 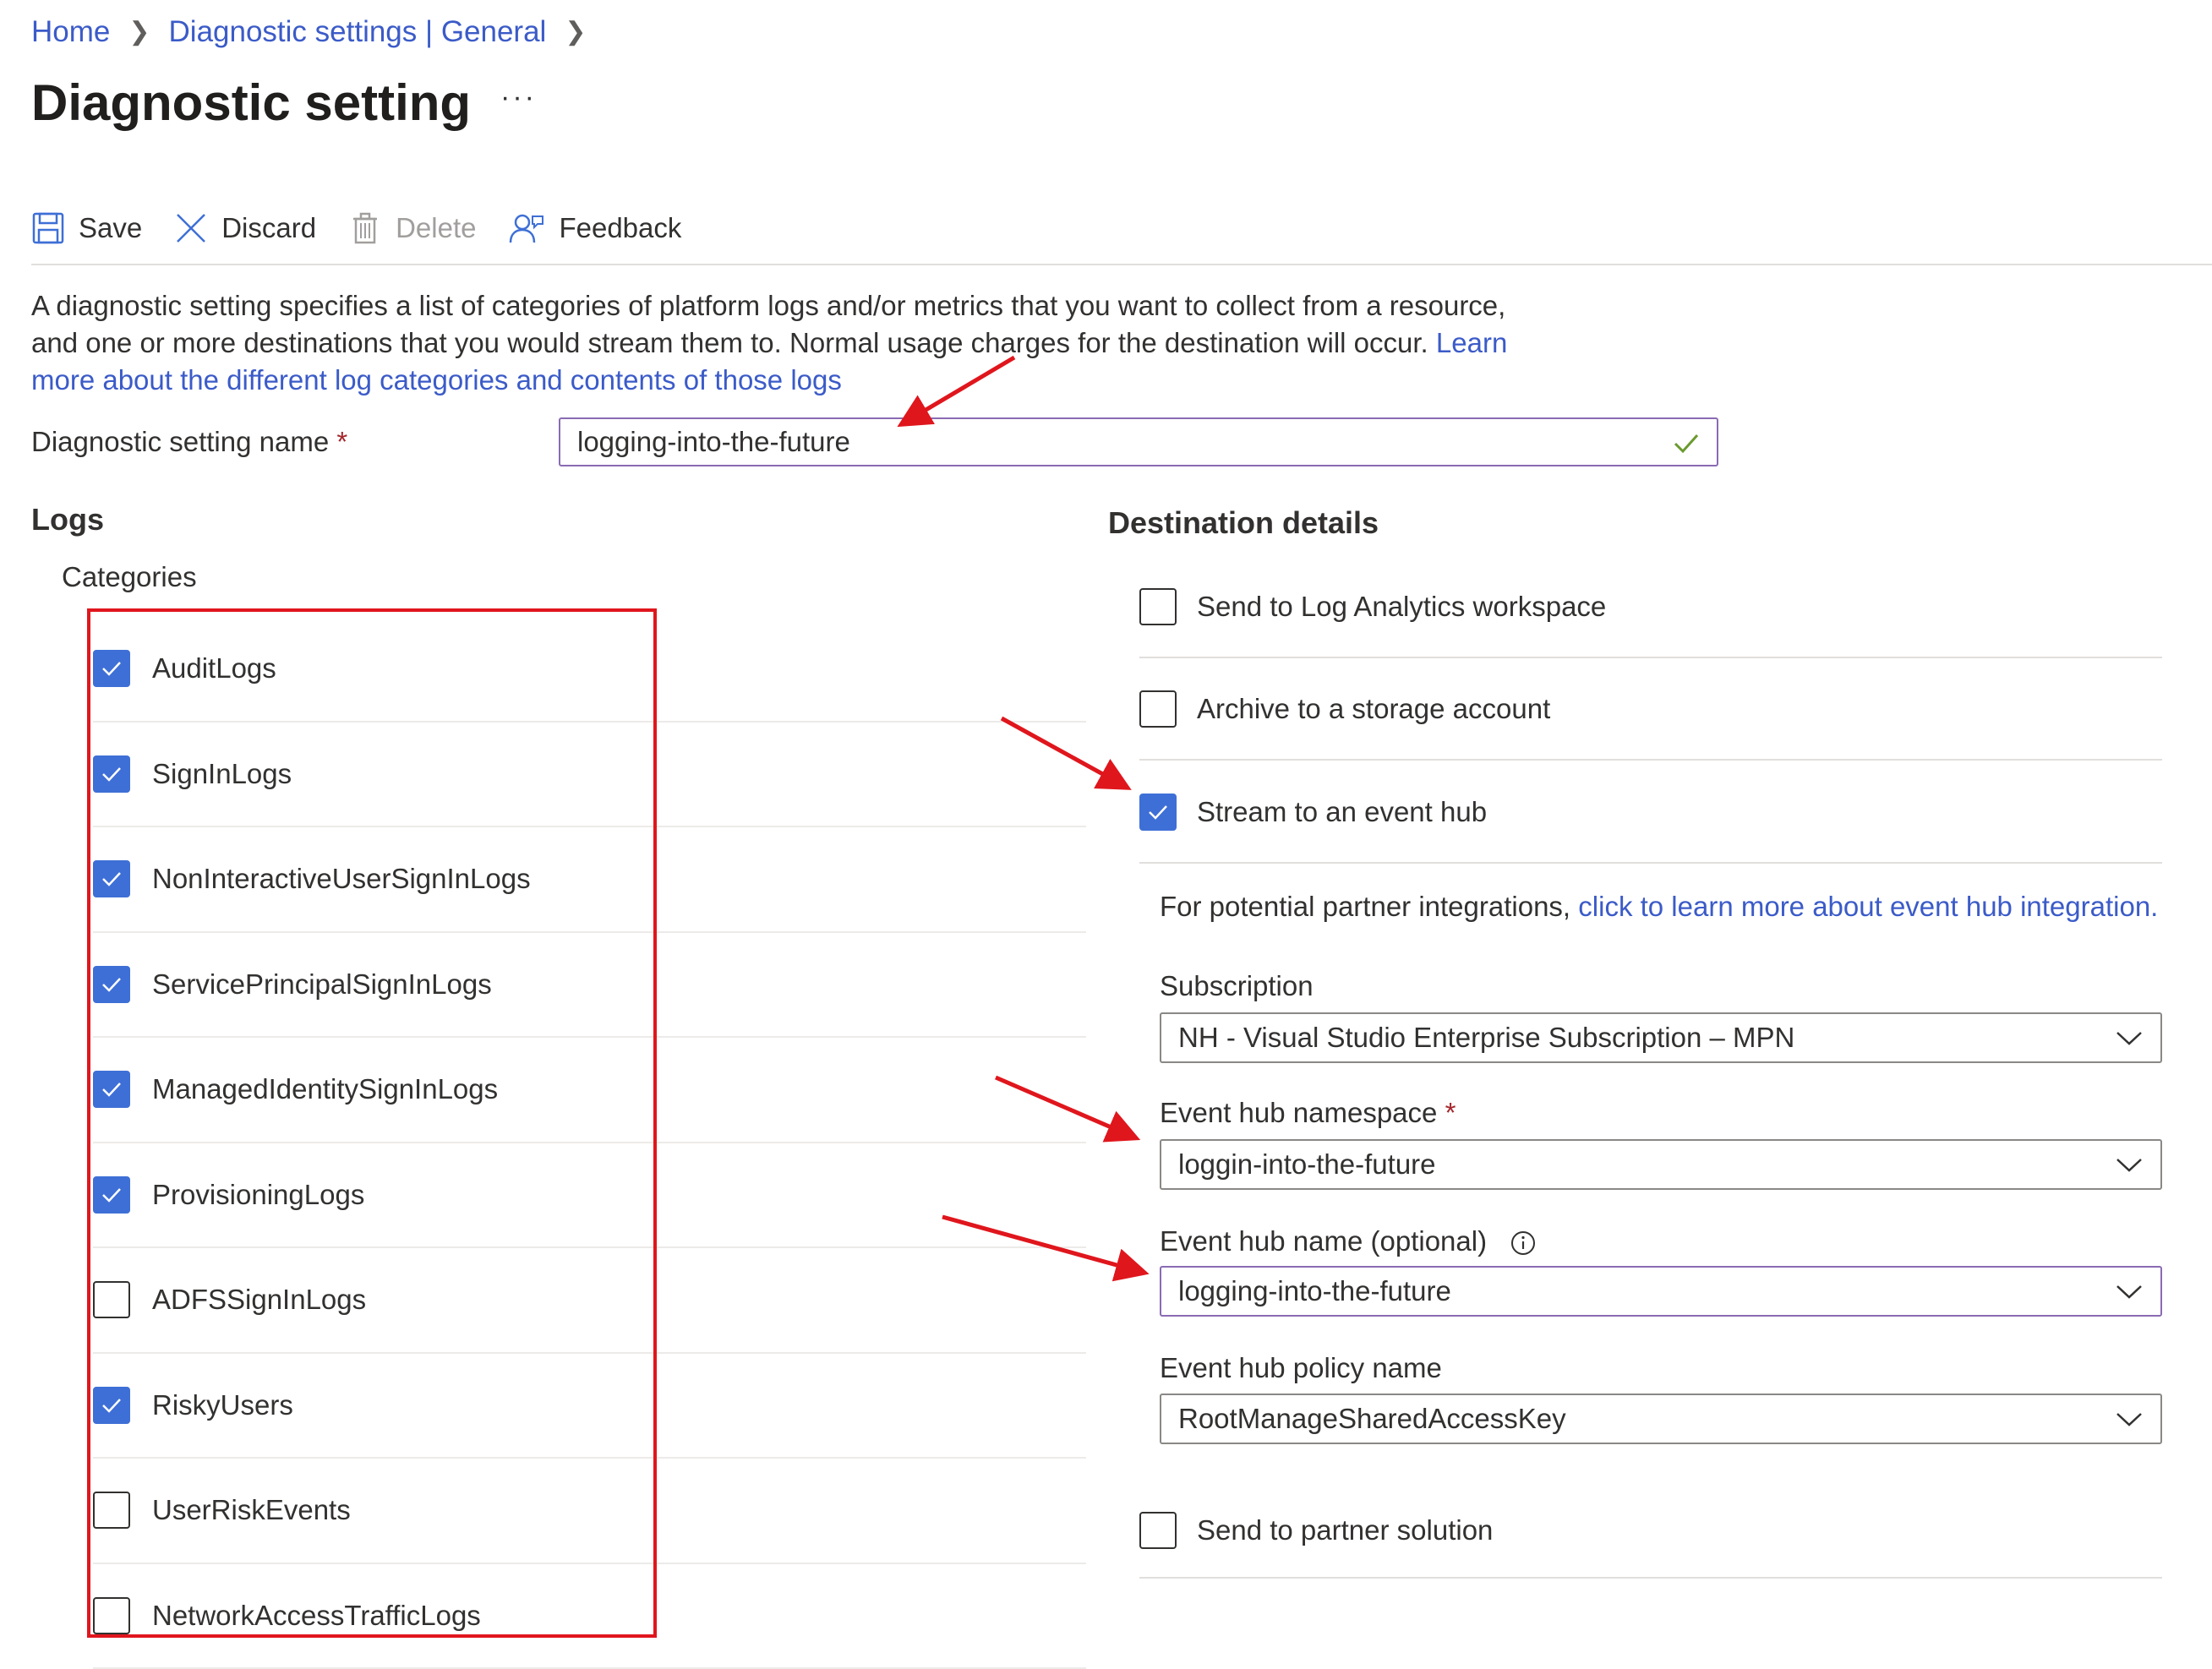 What do you see at coordinates (1661, 1419) in the screenshot?
I see `policy-dropdown: RootManageSharedAccessKey` at bounding box center [1661, 1419].